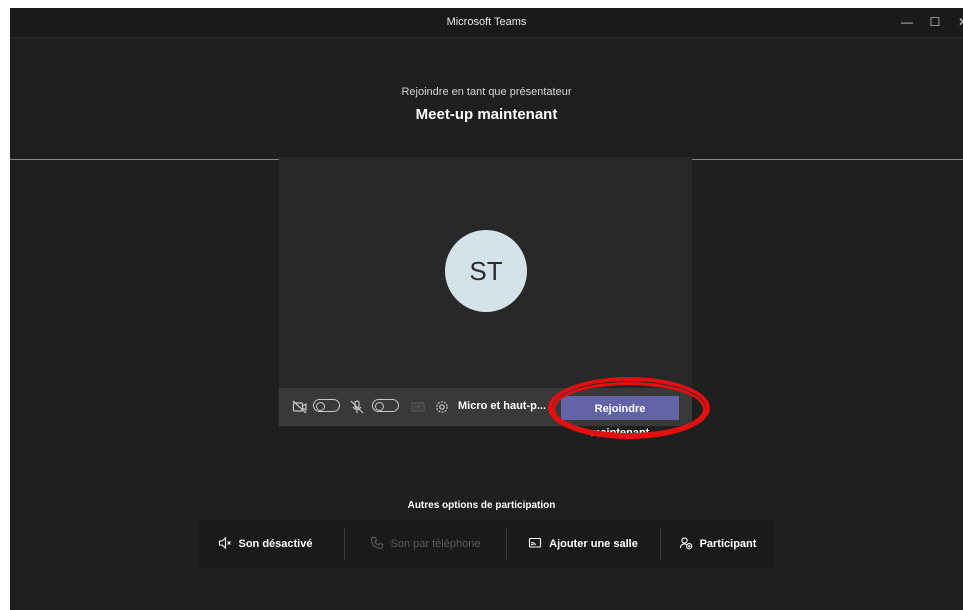  Describe the element at coordinates (728, 544) in the screenshot. I see `participant-label: Participant` at that location.